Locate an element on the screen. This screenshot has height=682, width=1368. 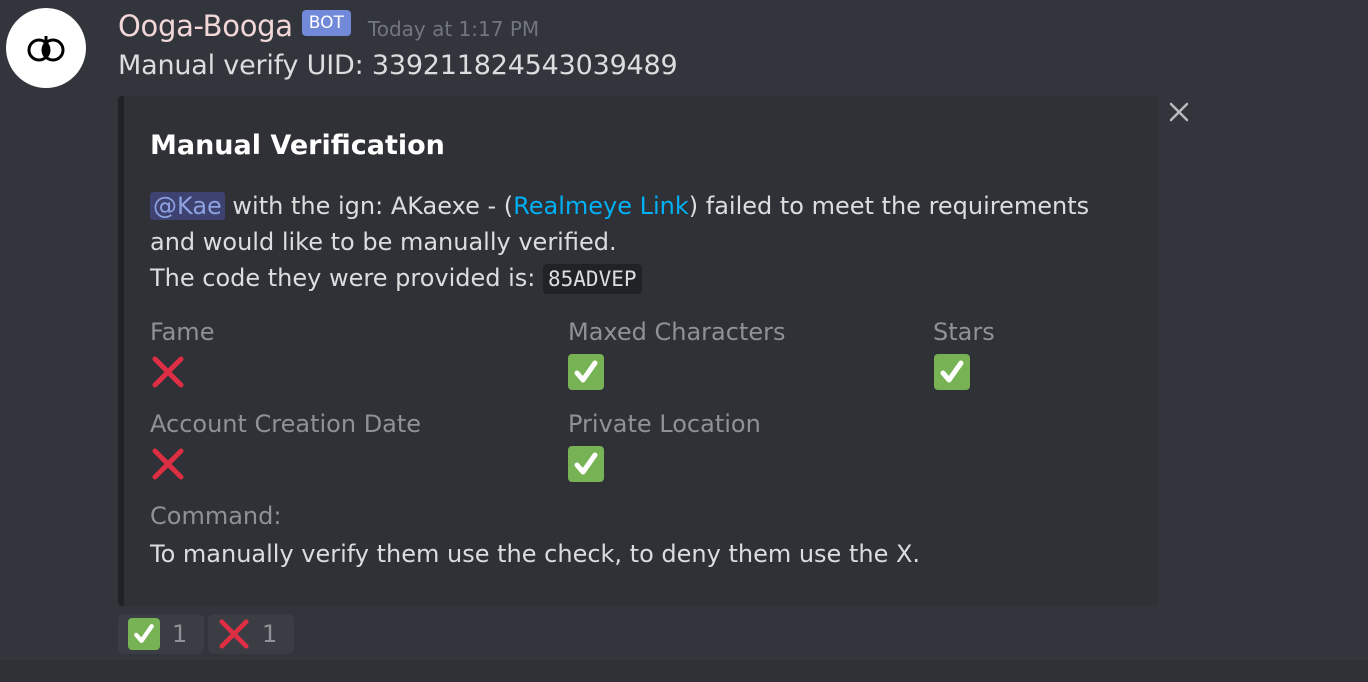
desc-text-1: with the ign: AKaexe - ( is located at coordinates (369, 206).